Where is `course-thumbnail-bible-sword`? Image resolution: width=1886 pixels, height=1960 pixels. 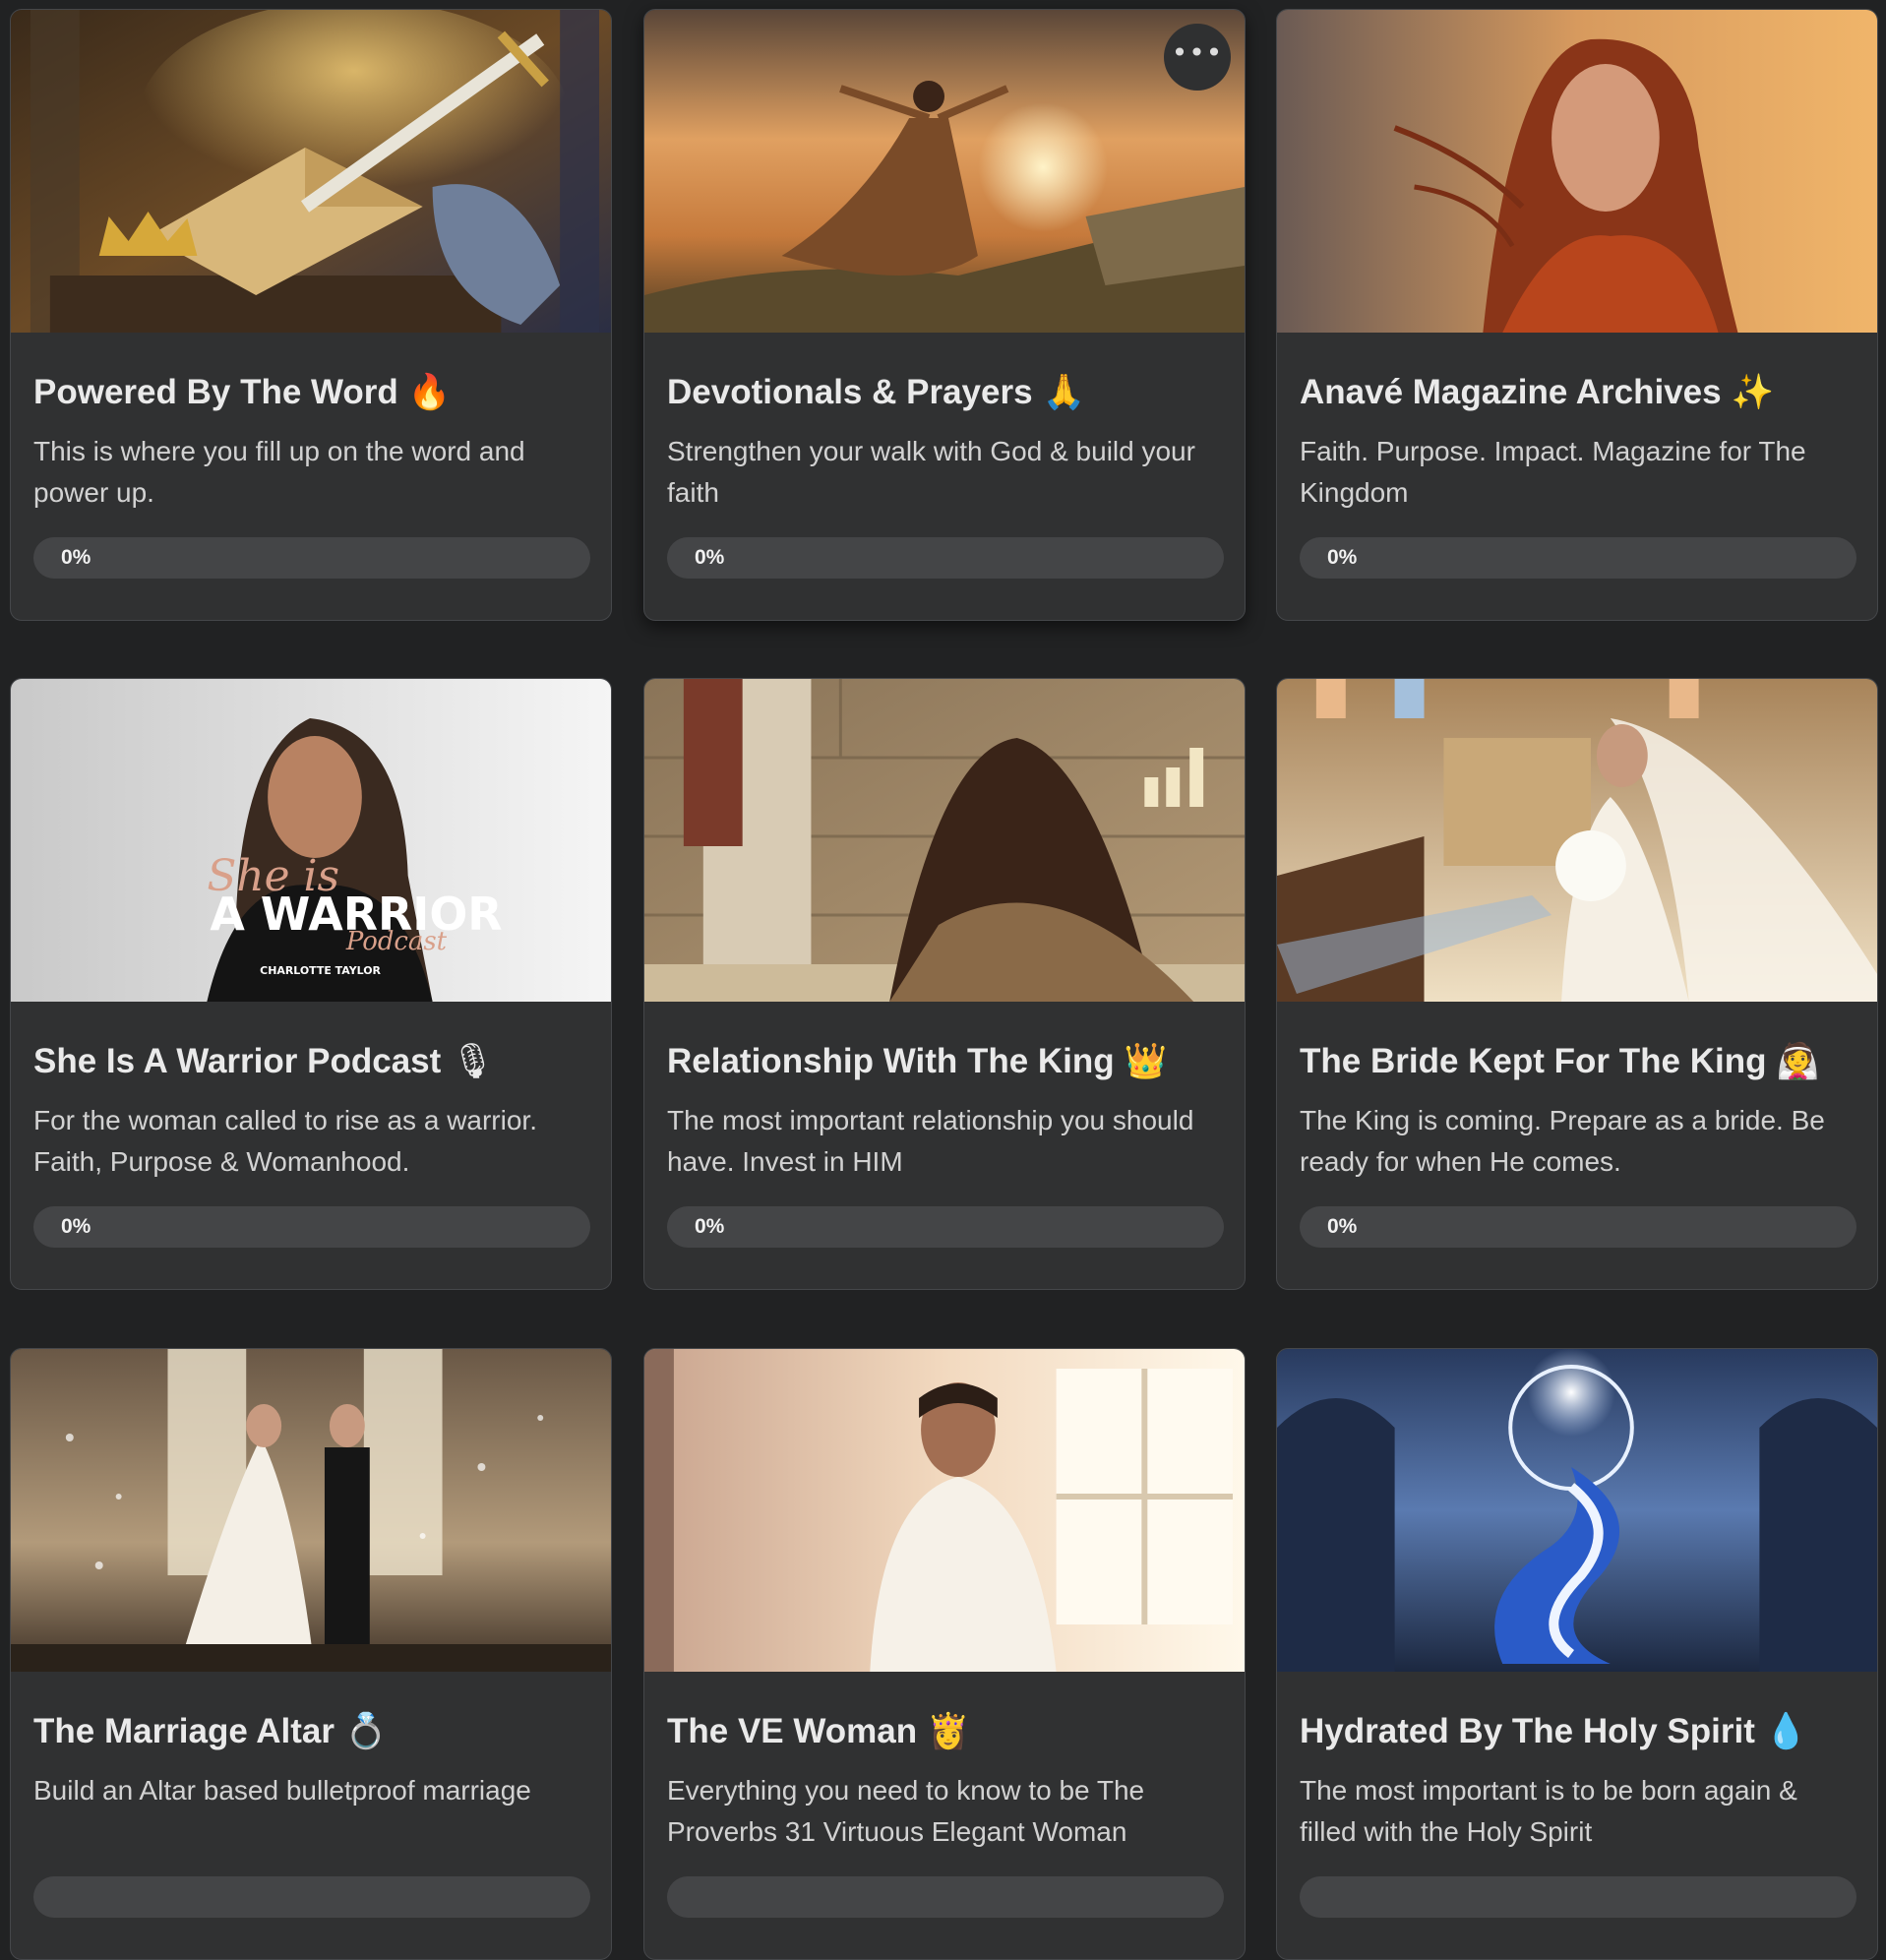
course-thumbnail-bible-sword is located at coordinates (311, 171).